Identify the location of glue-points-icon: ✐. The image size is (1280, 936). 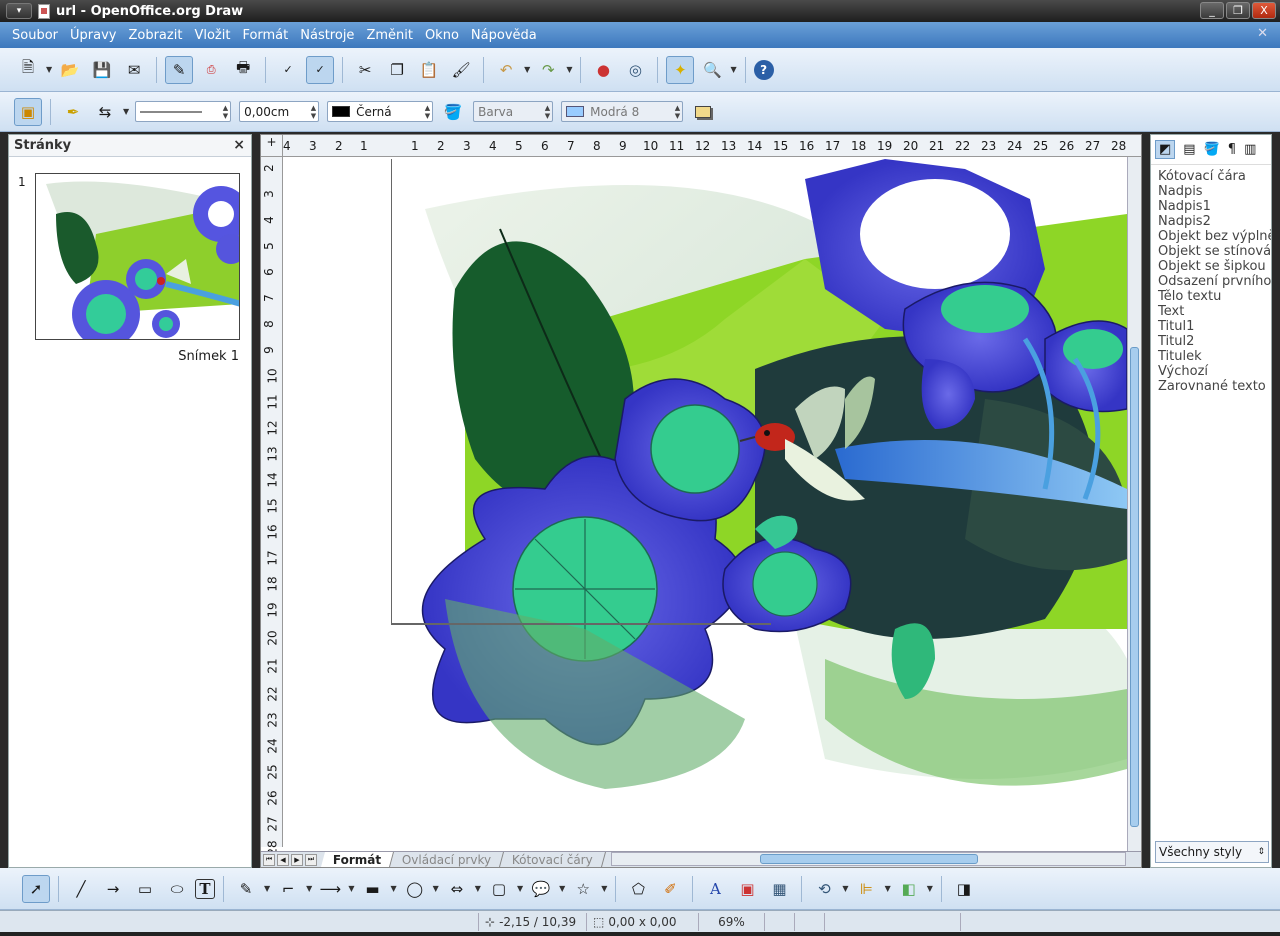
(670, 889).